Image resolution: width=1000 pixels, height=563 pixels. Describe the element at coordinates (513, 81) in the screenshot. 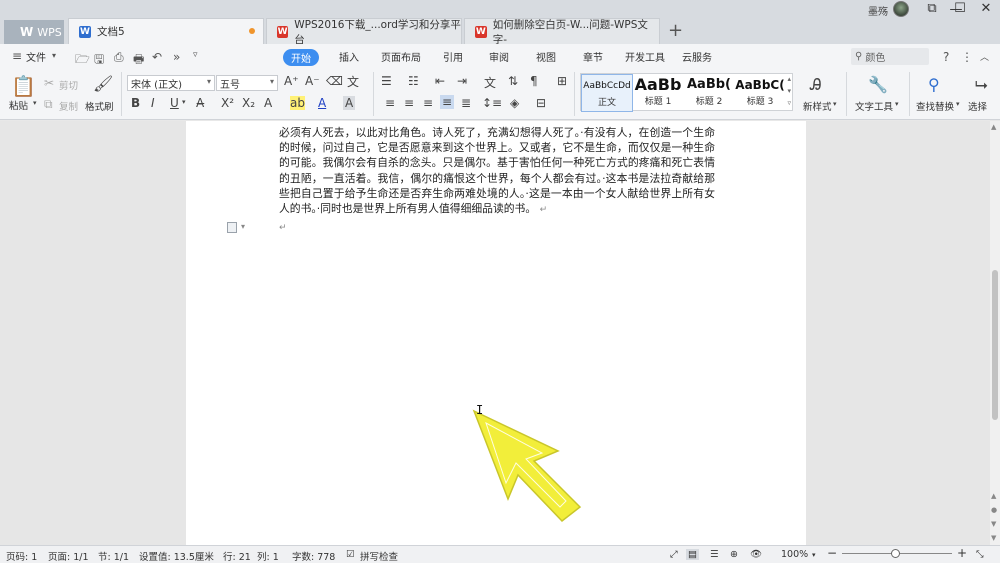

I see `sort-icon: ⇅` at that location.